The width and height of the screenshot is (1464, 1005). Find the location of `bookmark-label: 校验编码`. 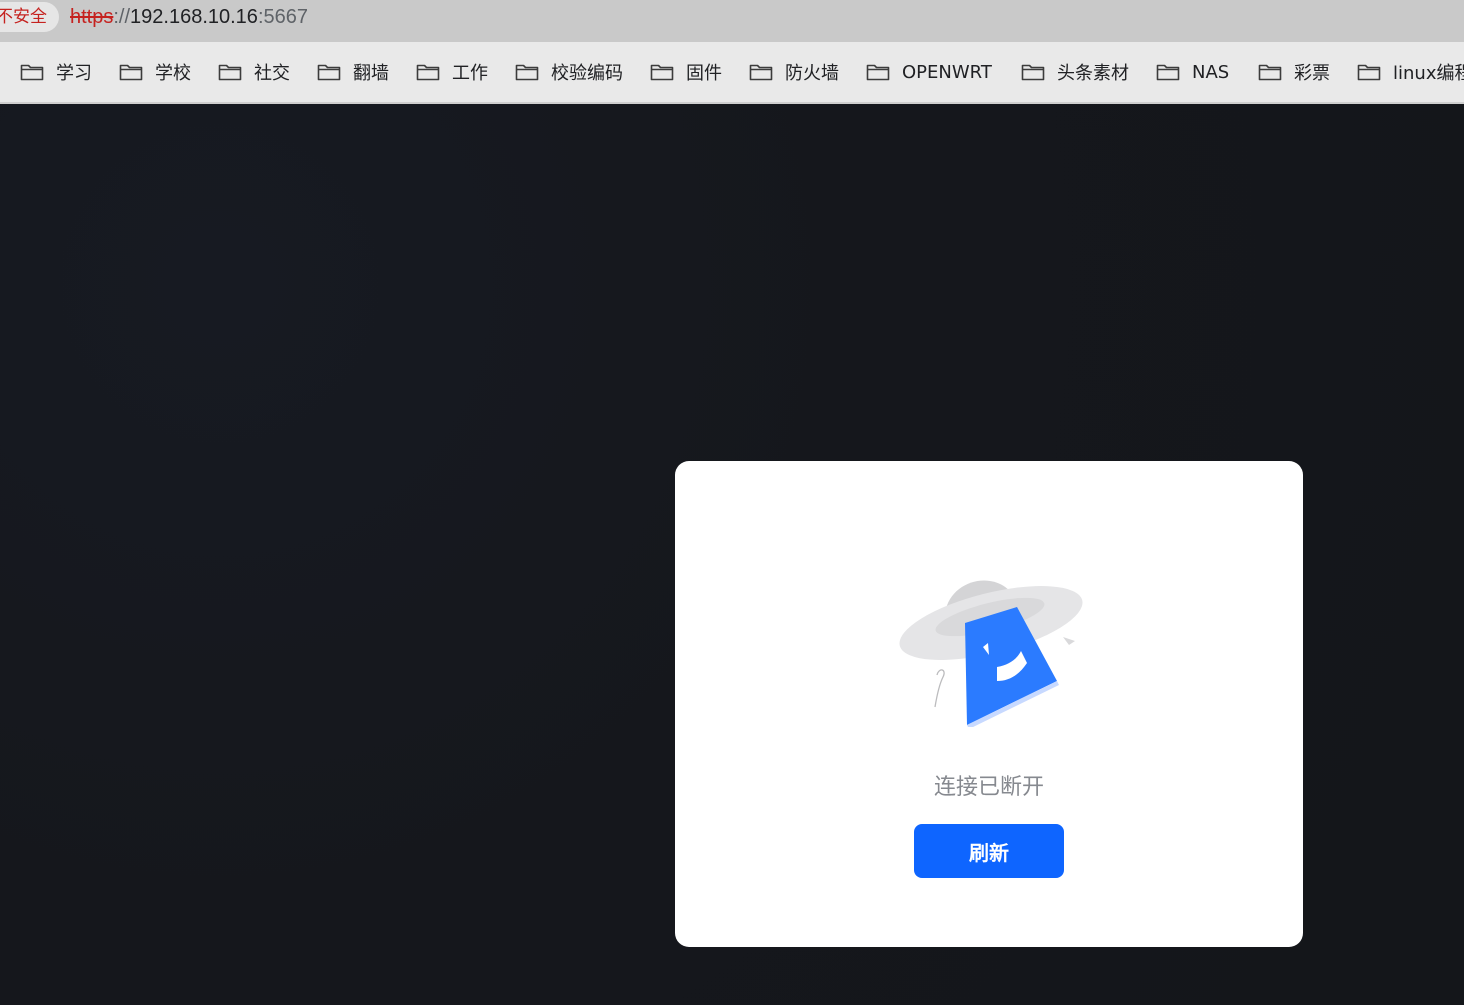

bookmark-label: 校验编码 is located at coordinates (587, 73).